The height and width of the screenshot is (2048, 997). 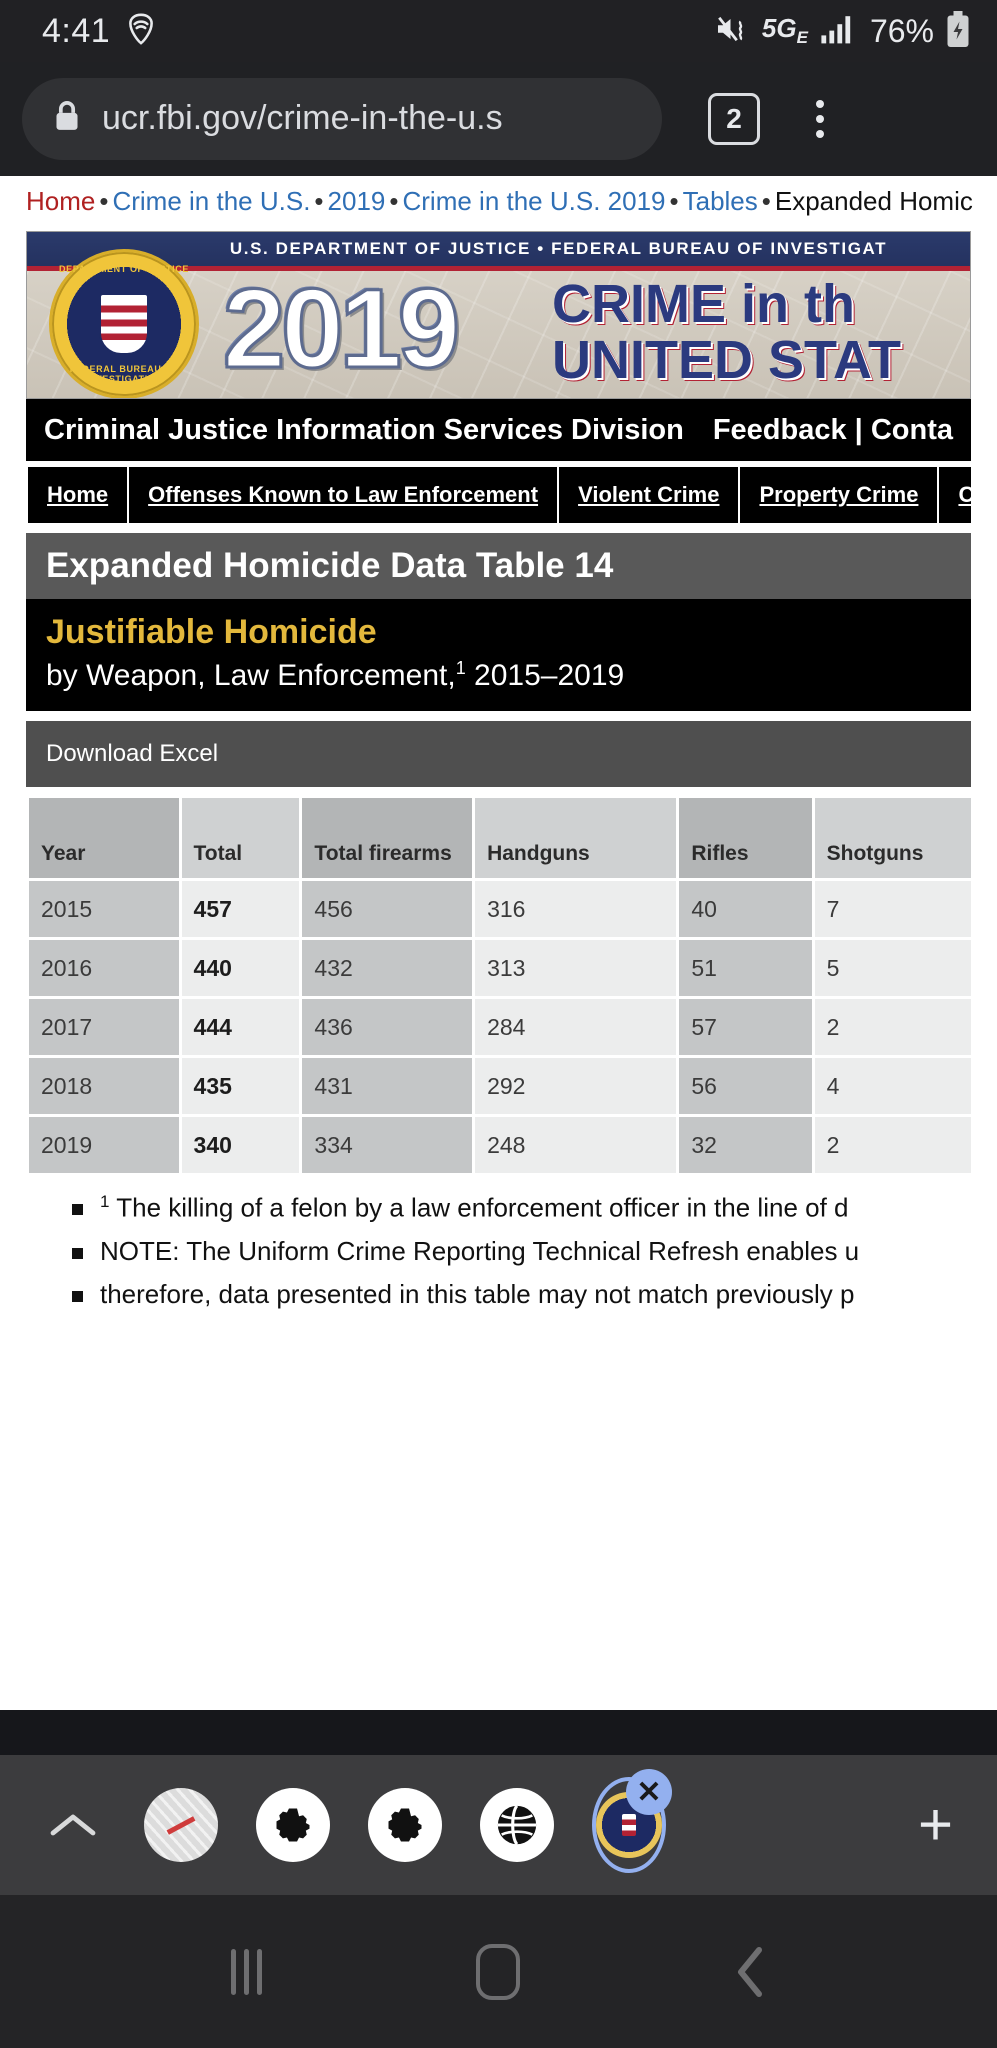 What do you see at coordinates (240, 968) in the screenshot?
I see `cell-total: 440` at bounding box center [240, 968].